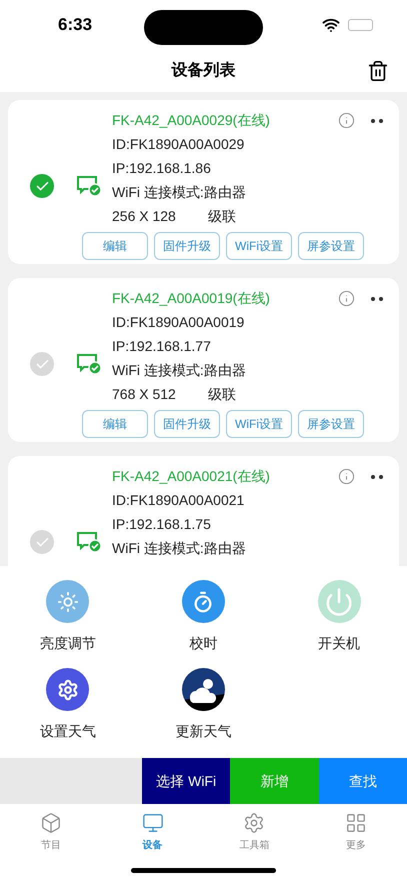 The image size is (407, 883). What do you see at coordinates (51, 823) in the screenshot?
I see `box-icon` at bounding box center [51, 823].